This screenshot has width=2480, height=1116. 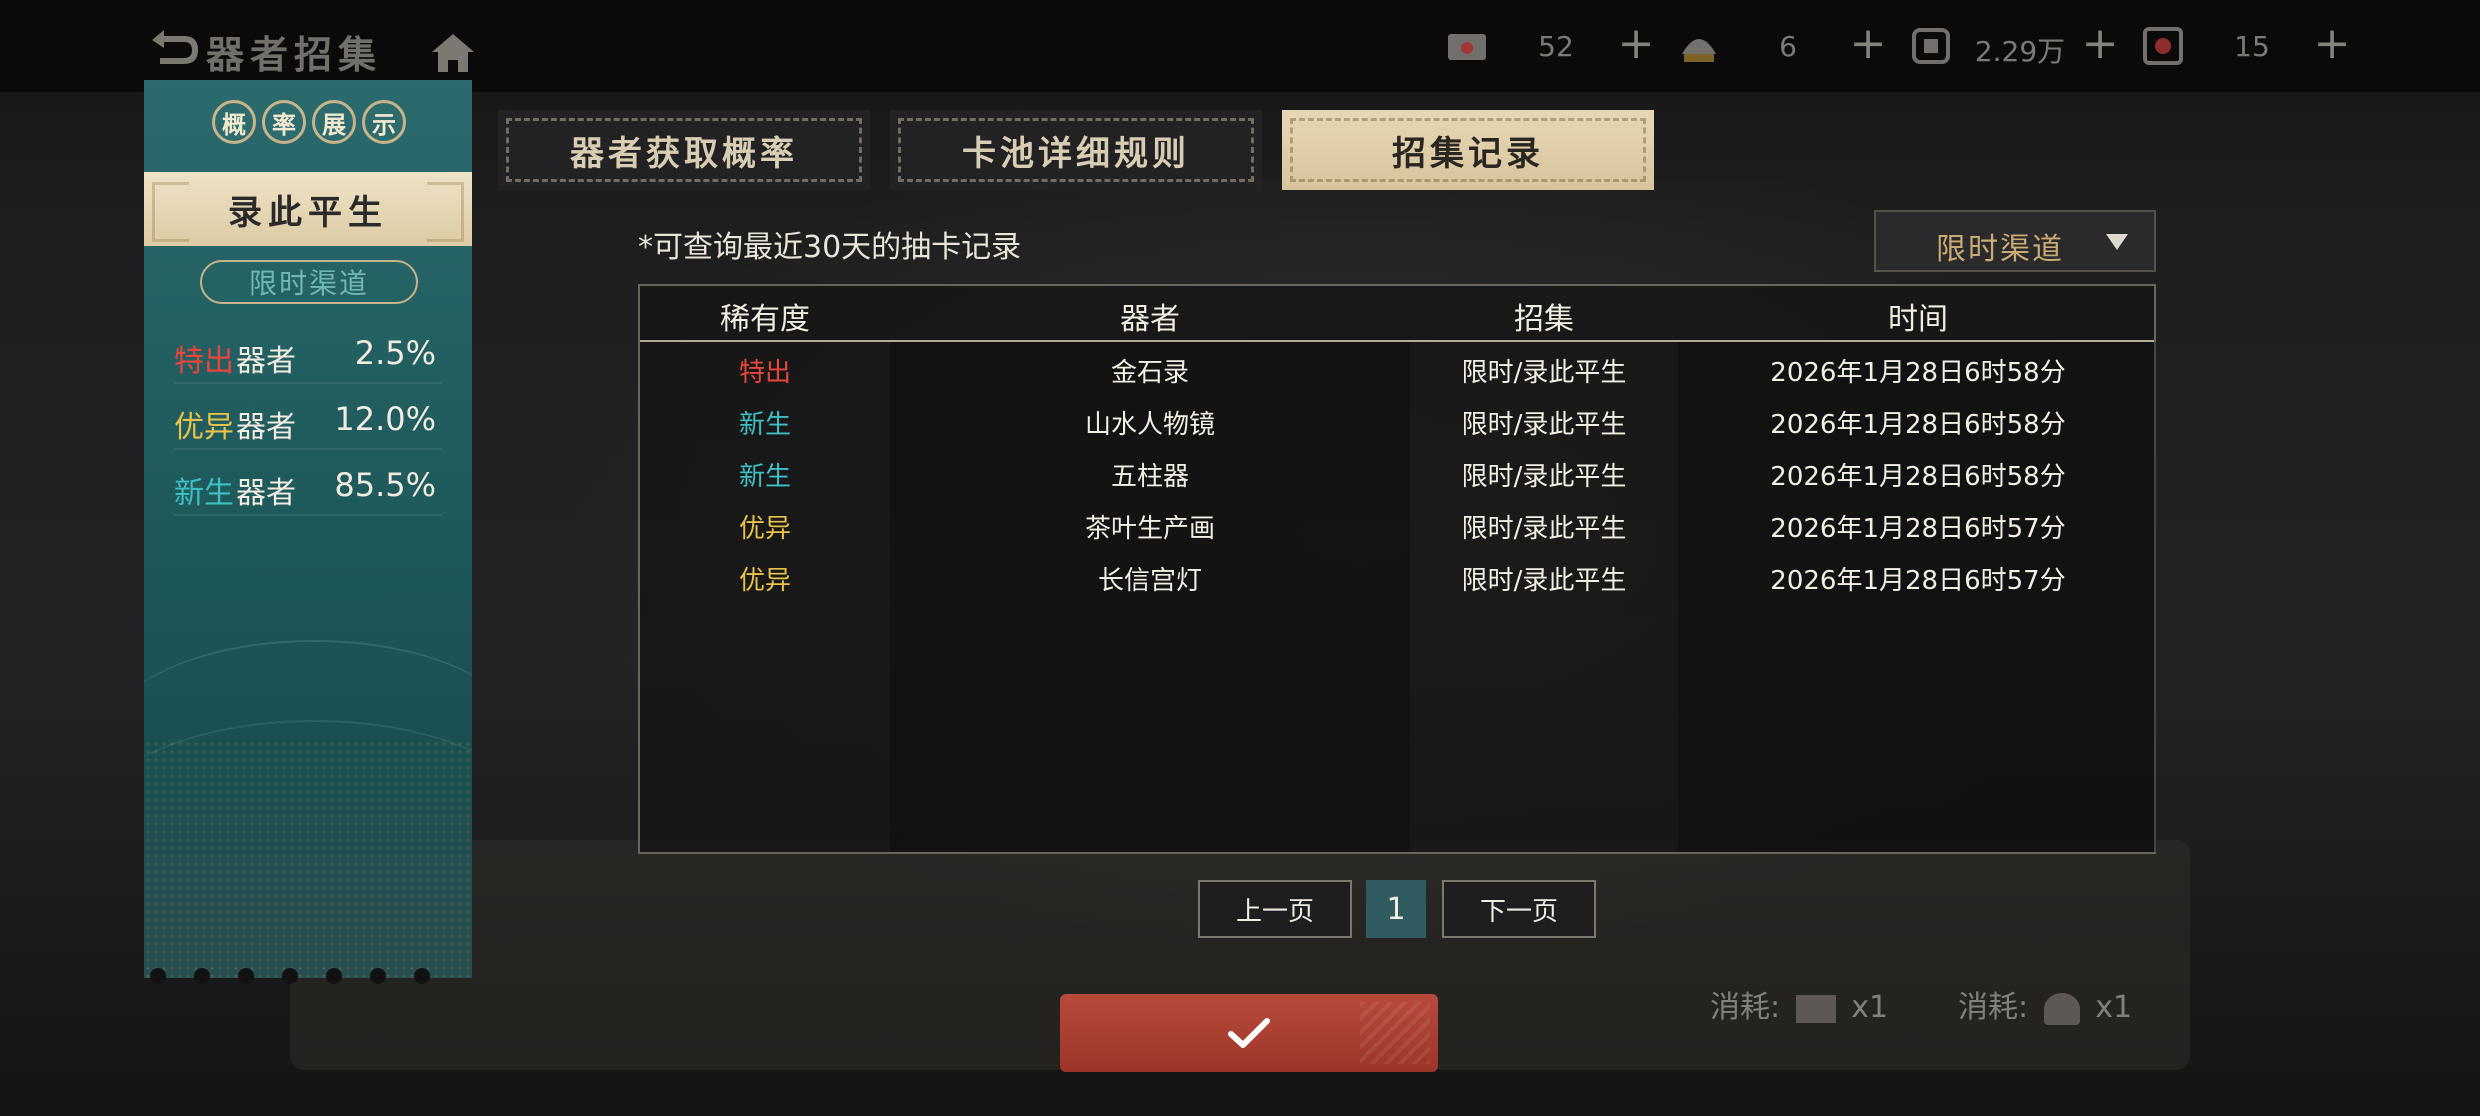 I want to click on resource-value: 2.29万, so click(x=2020, y=51).